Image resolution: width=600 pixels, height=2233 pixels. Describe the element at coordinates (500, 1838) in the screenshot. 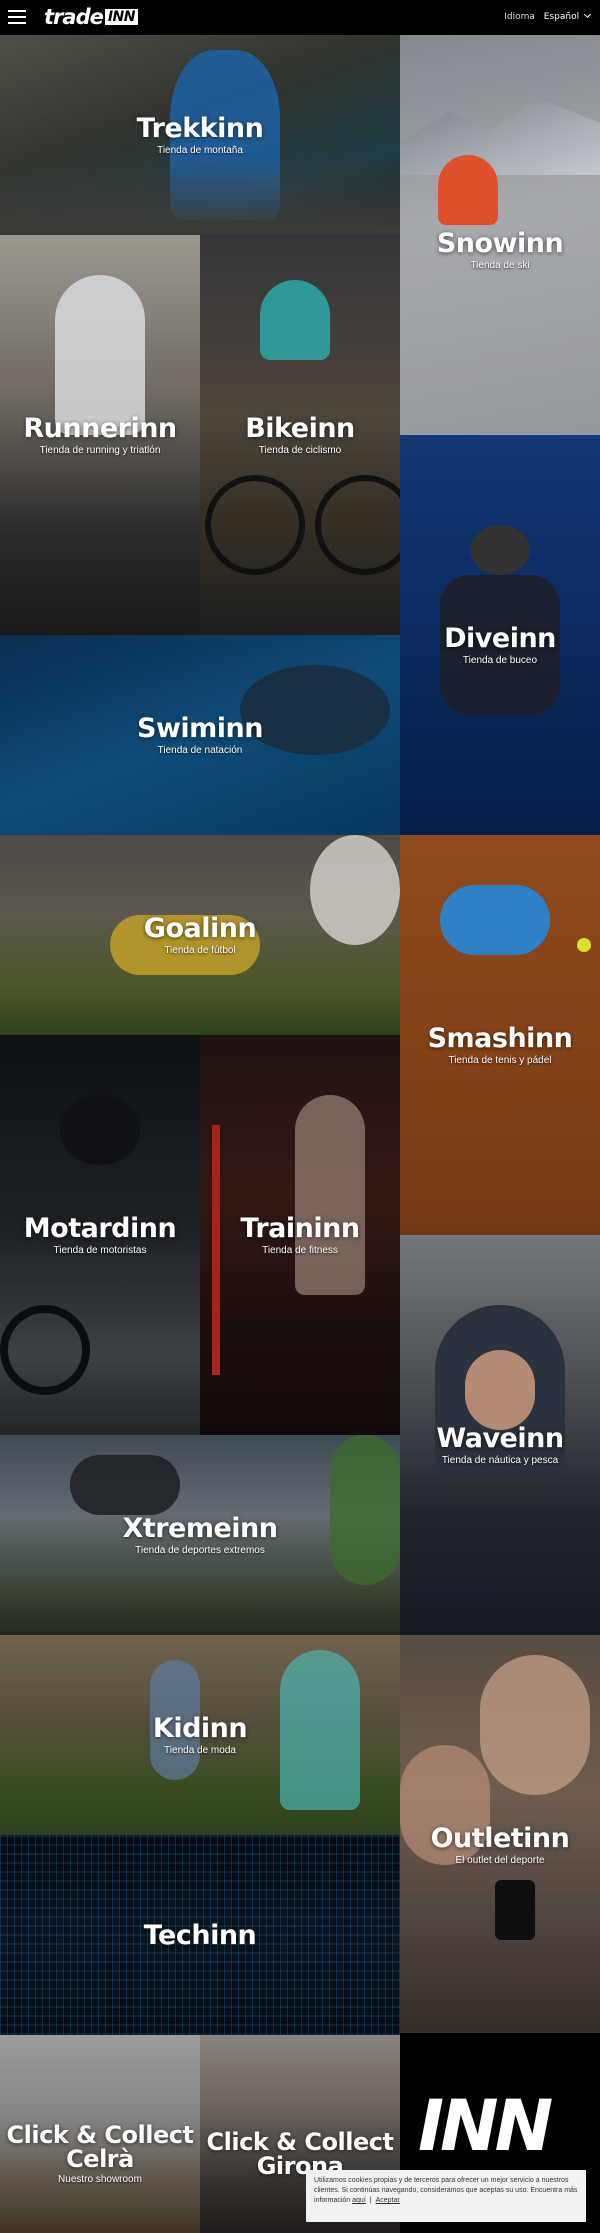

I see `tile-title: Outletinn` at that location.